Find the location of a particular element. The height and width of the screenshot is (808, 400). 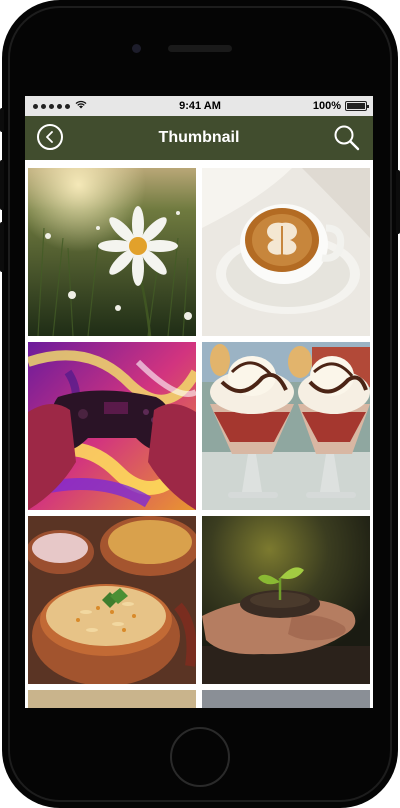

search-button is located at coordinates (347, 138).